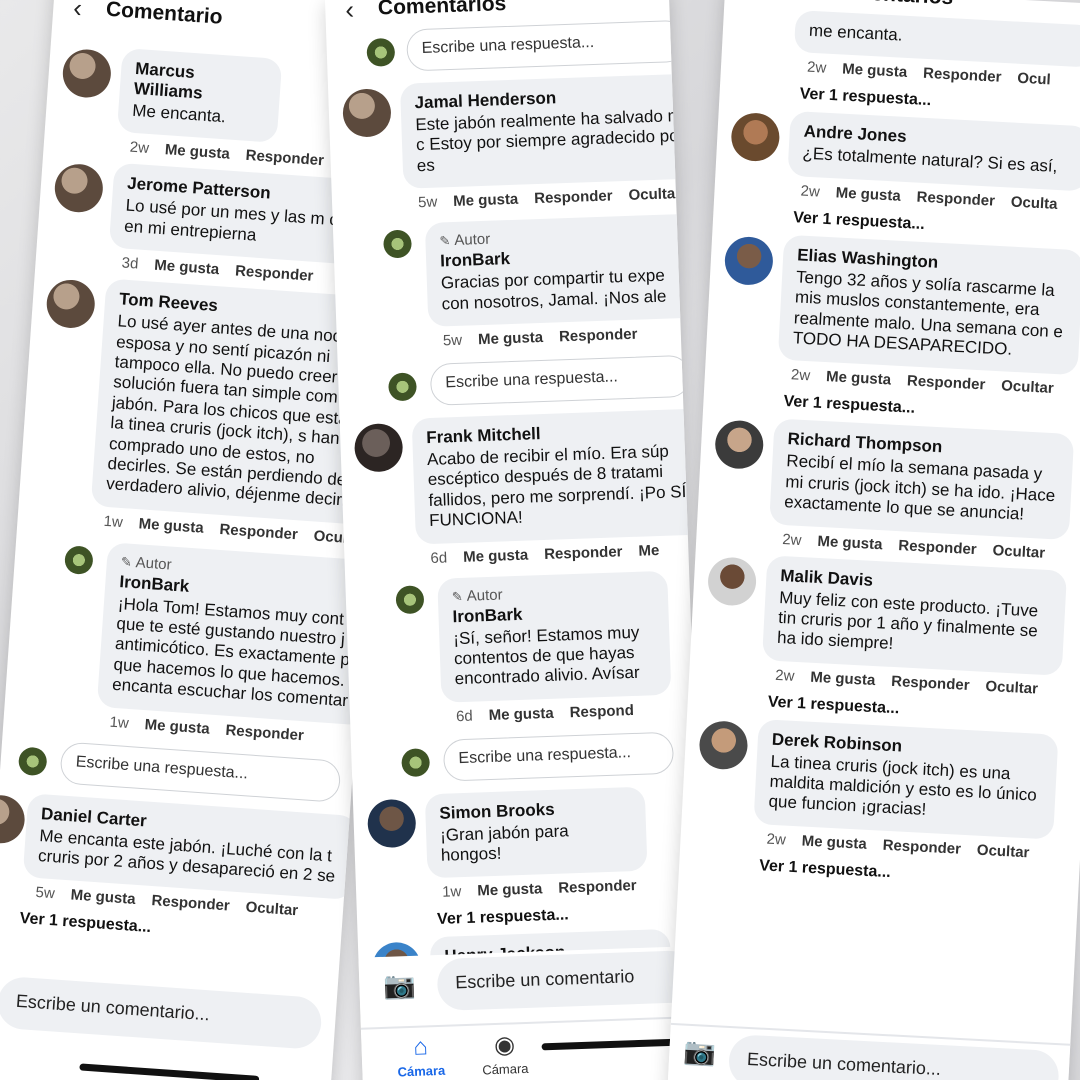 This screenshot has height=1080, width=1080. I want to click on comment-actions: 5w Me gusta Responder Ocultar, so click(550, 198).